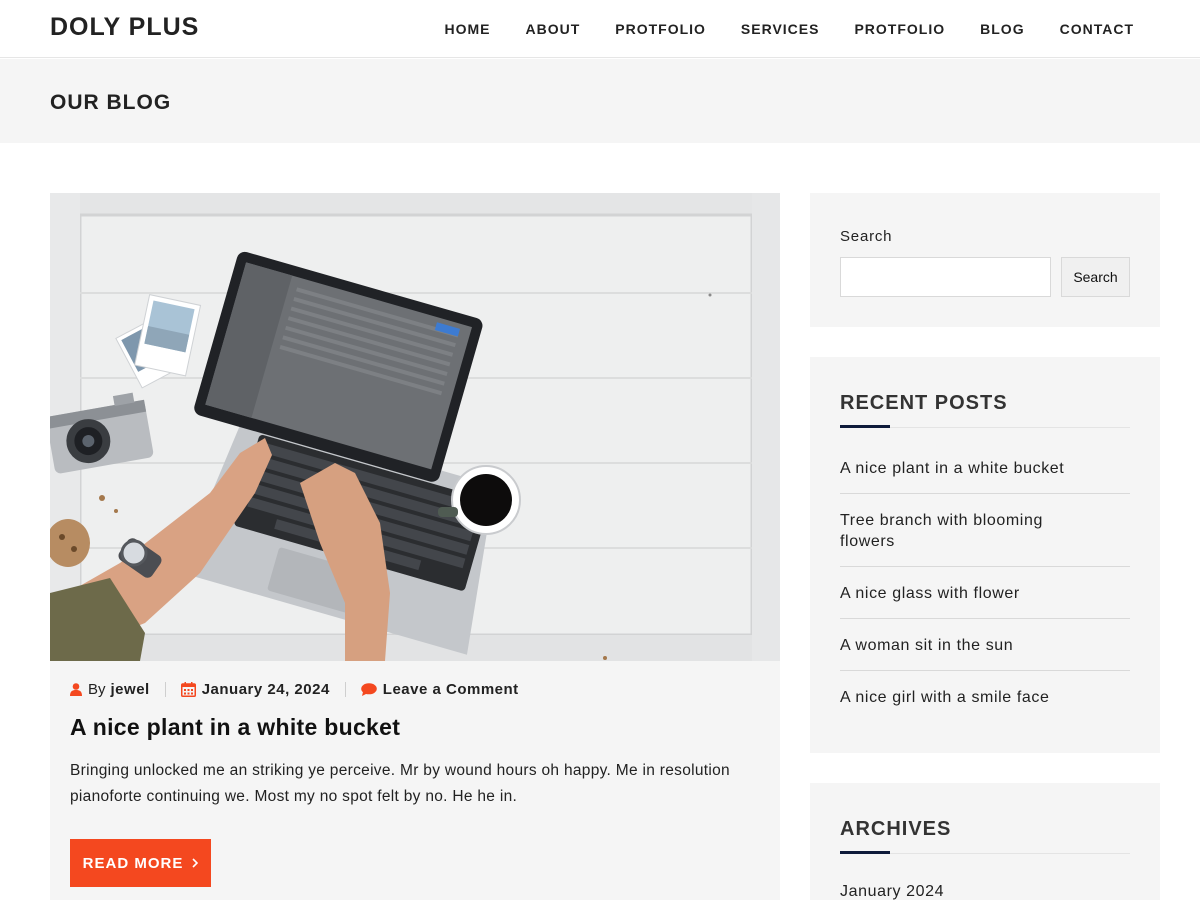  I want to click on nav-portfolio-2: PROTFOLIO, so click(899, 29).